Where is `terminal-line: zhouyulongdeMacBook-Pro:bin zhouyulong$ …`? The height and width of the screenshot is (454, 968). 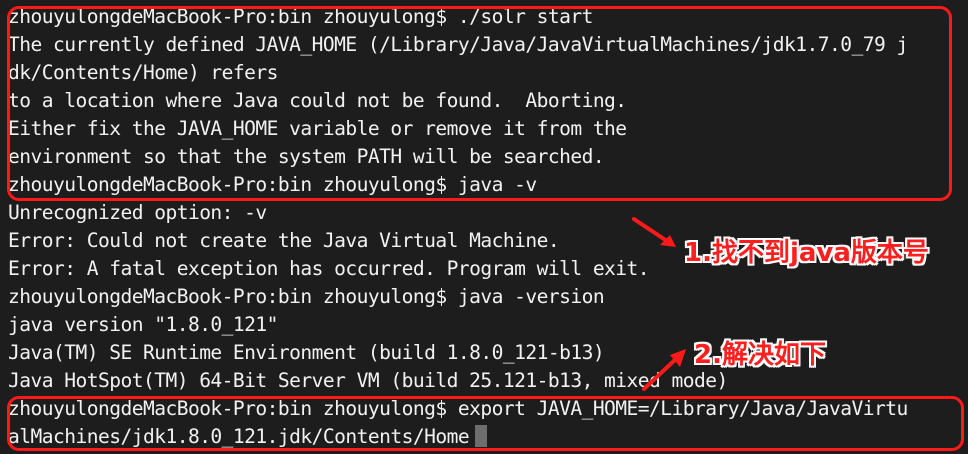
terminal-line: zhouyulongdeMacBook-Pro:bin zhouyulong$ … is located at coordinates (306, 296).